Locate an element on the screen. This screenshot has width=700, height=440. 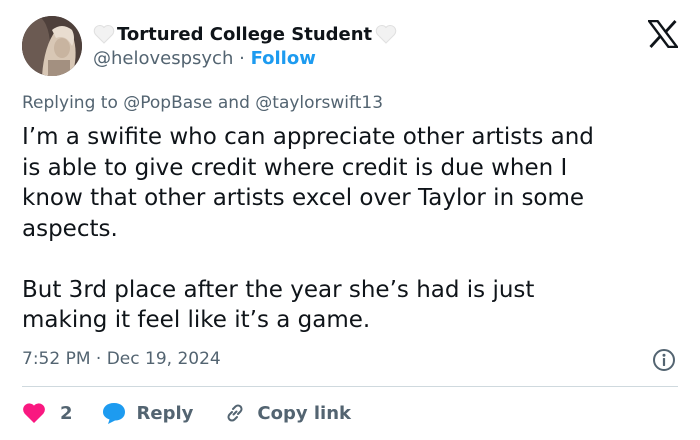
author-name-row: Tortured College Student is located at coordinates (245, 34).